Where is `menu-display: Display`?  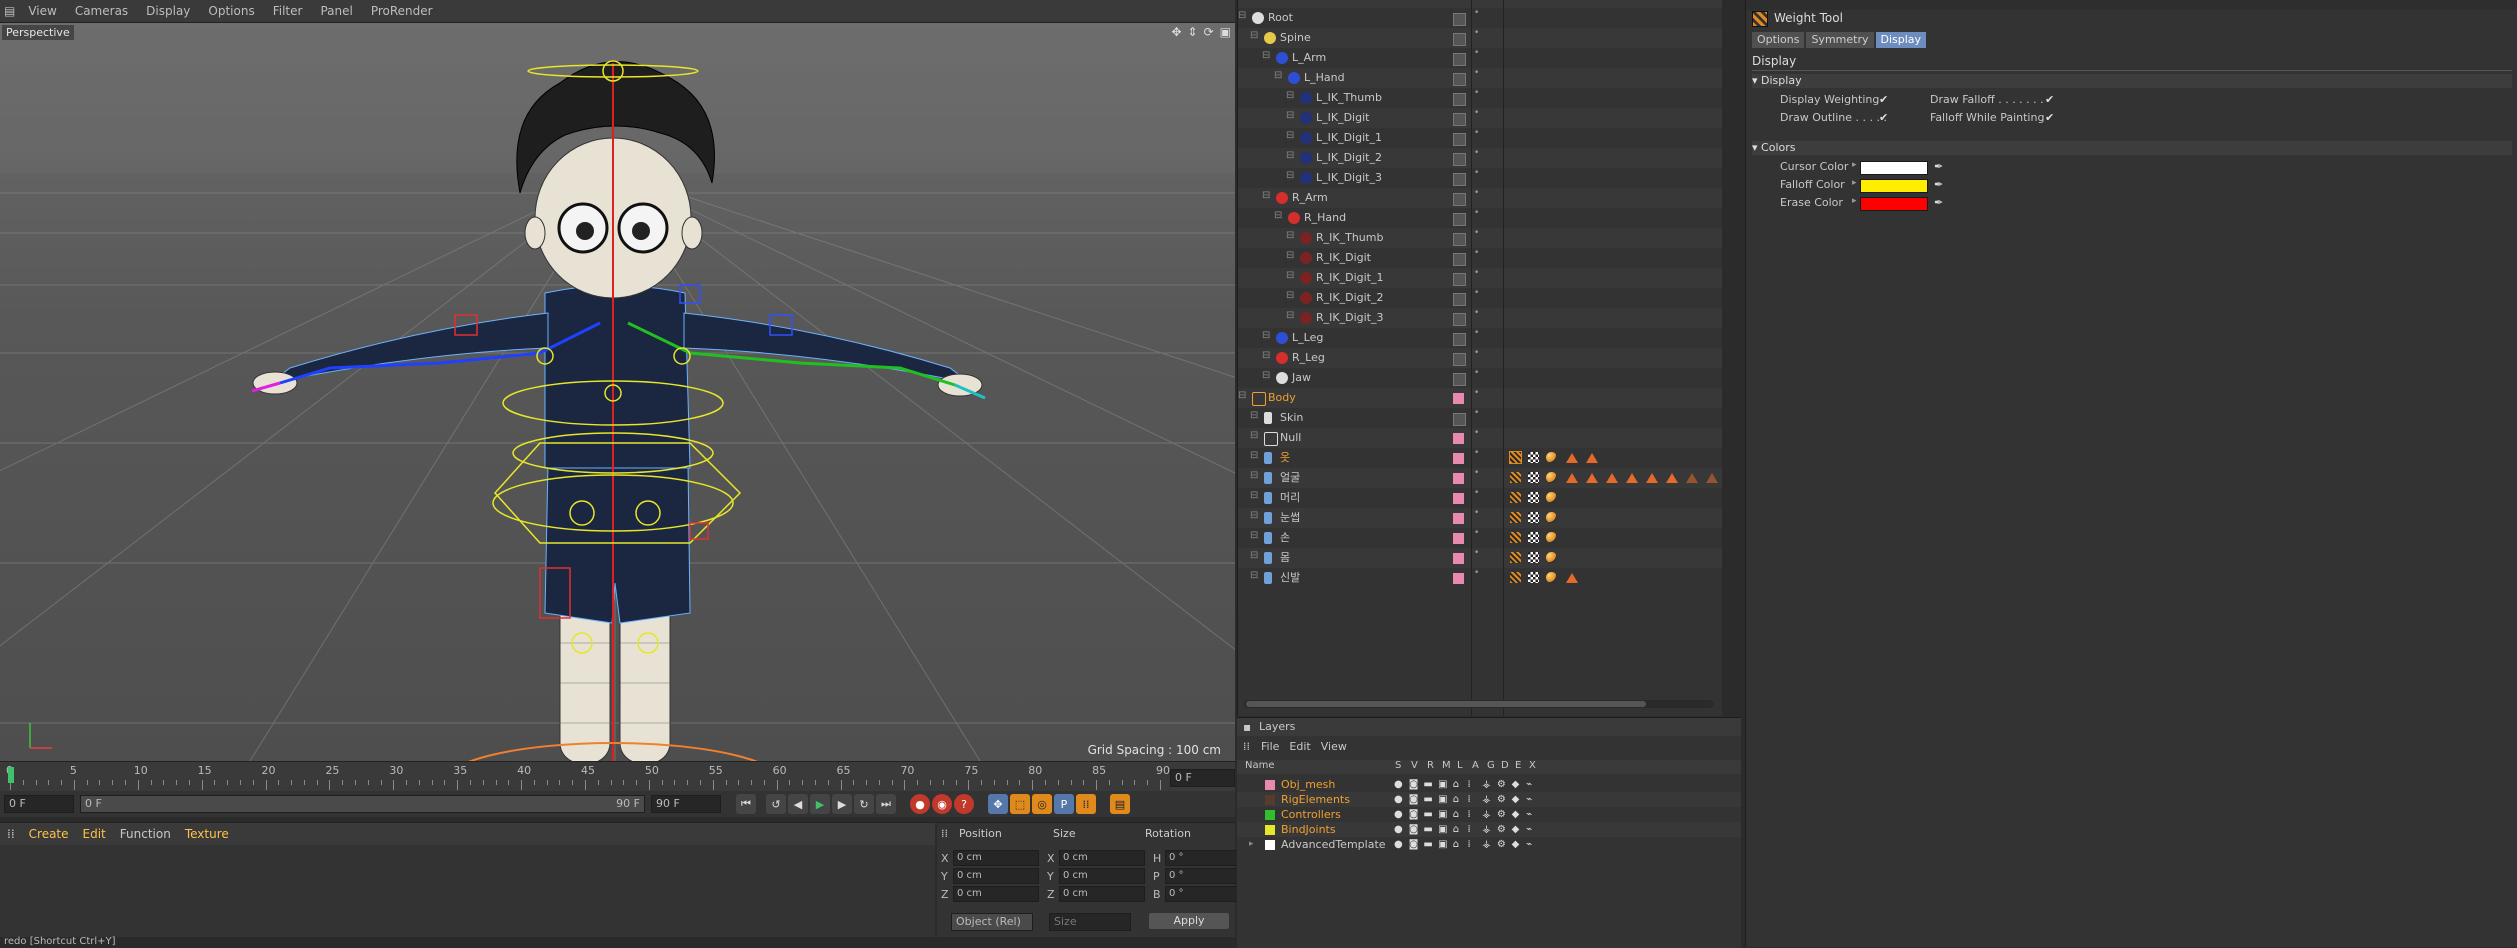
menu-display: Display is located at coordinates (168, 11).